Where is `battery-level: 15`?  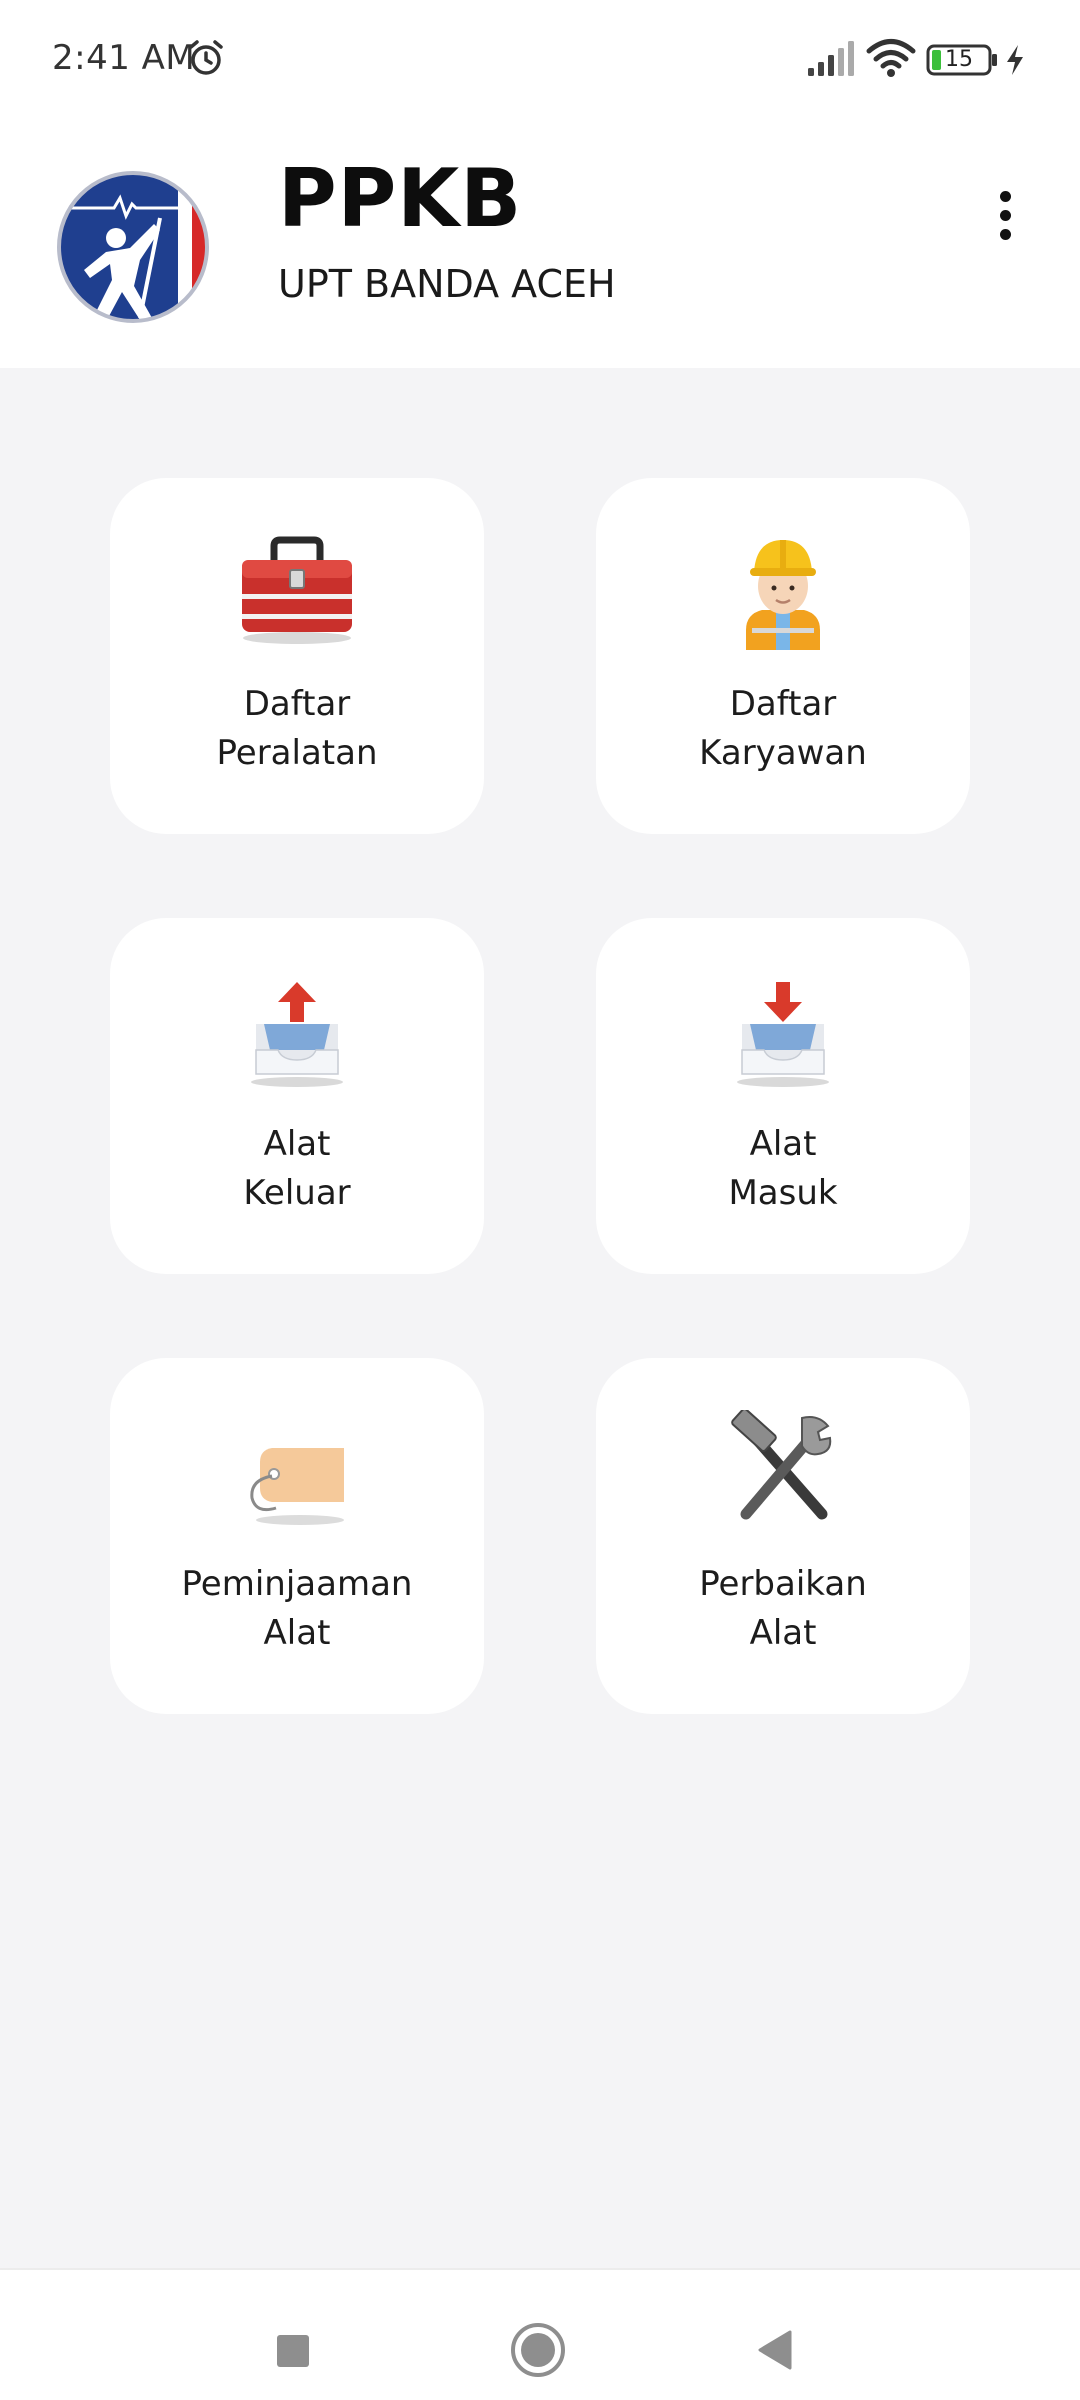
battery-level: 15 is located at coordinates (959, 59).